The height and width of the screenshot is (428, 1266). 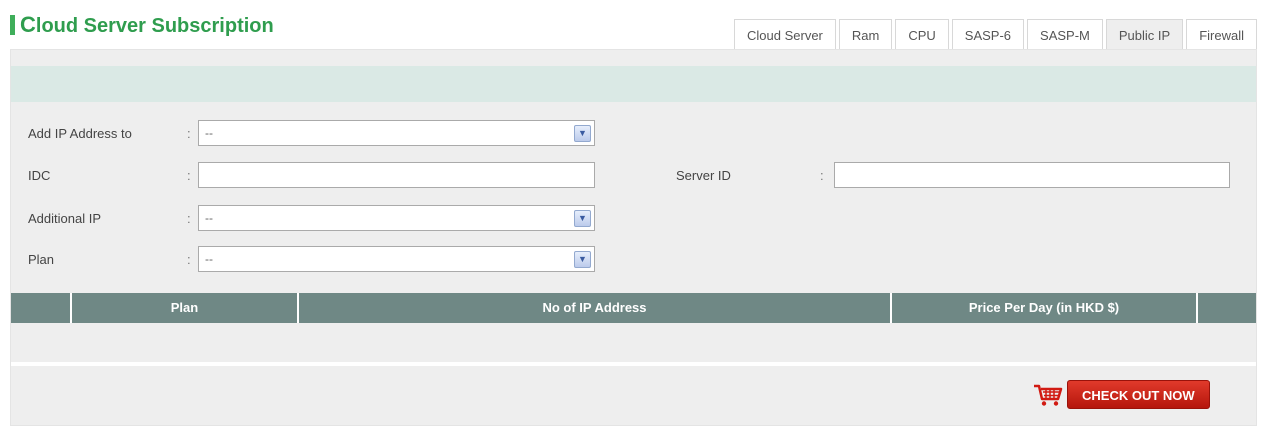 I want to click on form-row-additional-ip: Additional IP : -- ▼, so click(x=633, y=218).